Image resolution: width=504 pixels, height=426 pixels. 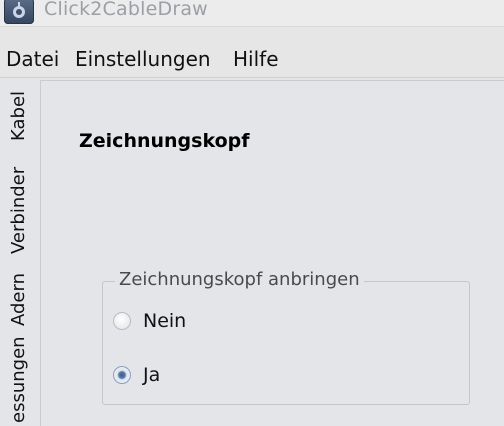 What do you see at coordinates (252, 13) in the screenshot?
I see `title-bar: Click2CableDraw` at bounding box center [252, 13].